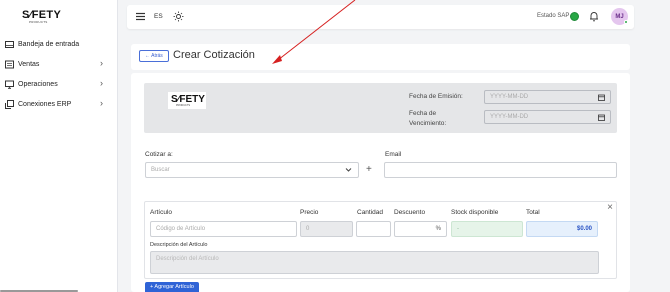 Image resolution: width=670 pixels, height=292 pixels. Describe the element at coordinates (547, 97) in the screenshot. I see `emission-date-input: YYYY-MM-DD` at that location.